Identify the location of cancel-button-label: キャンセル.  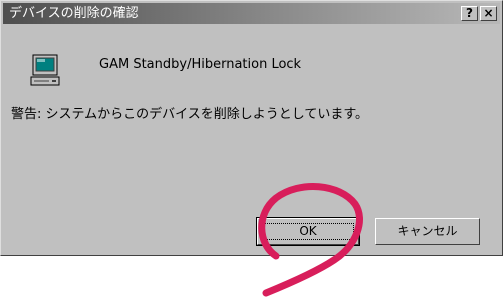
(427, 231).